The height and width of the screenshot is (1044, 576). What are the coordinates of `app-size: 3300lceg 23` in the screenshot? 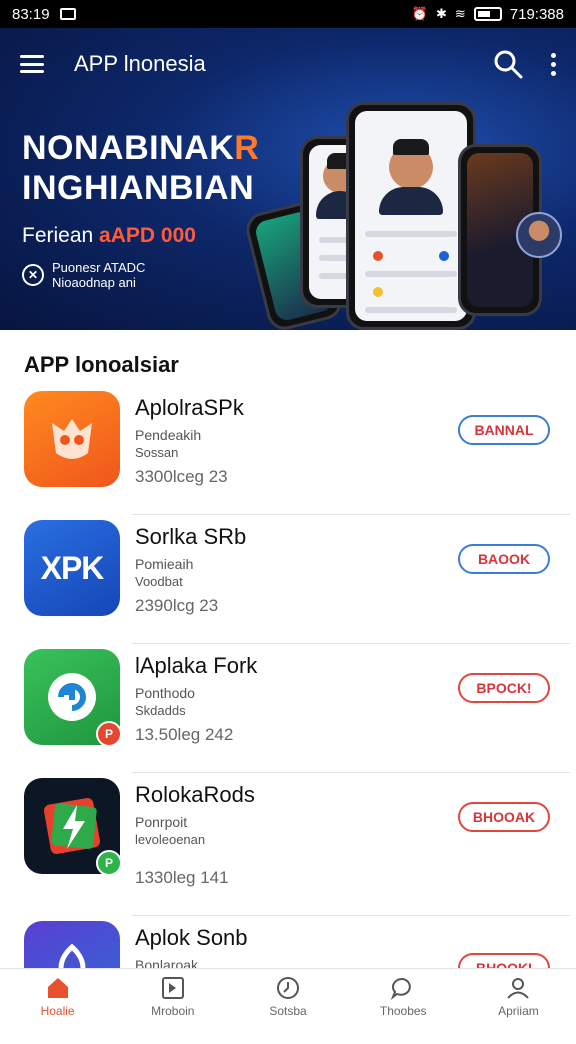 It's located at (181, 476).